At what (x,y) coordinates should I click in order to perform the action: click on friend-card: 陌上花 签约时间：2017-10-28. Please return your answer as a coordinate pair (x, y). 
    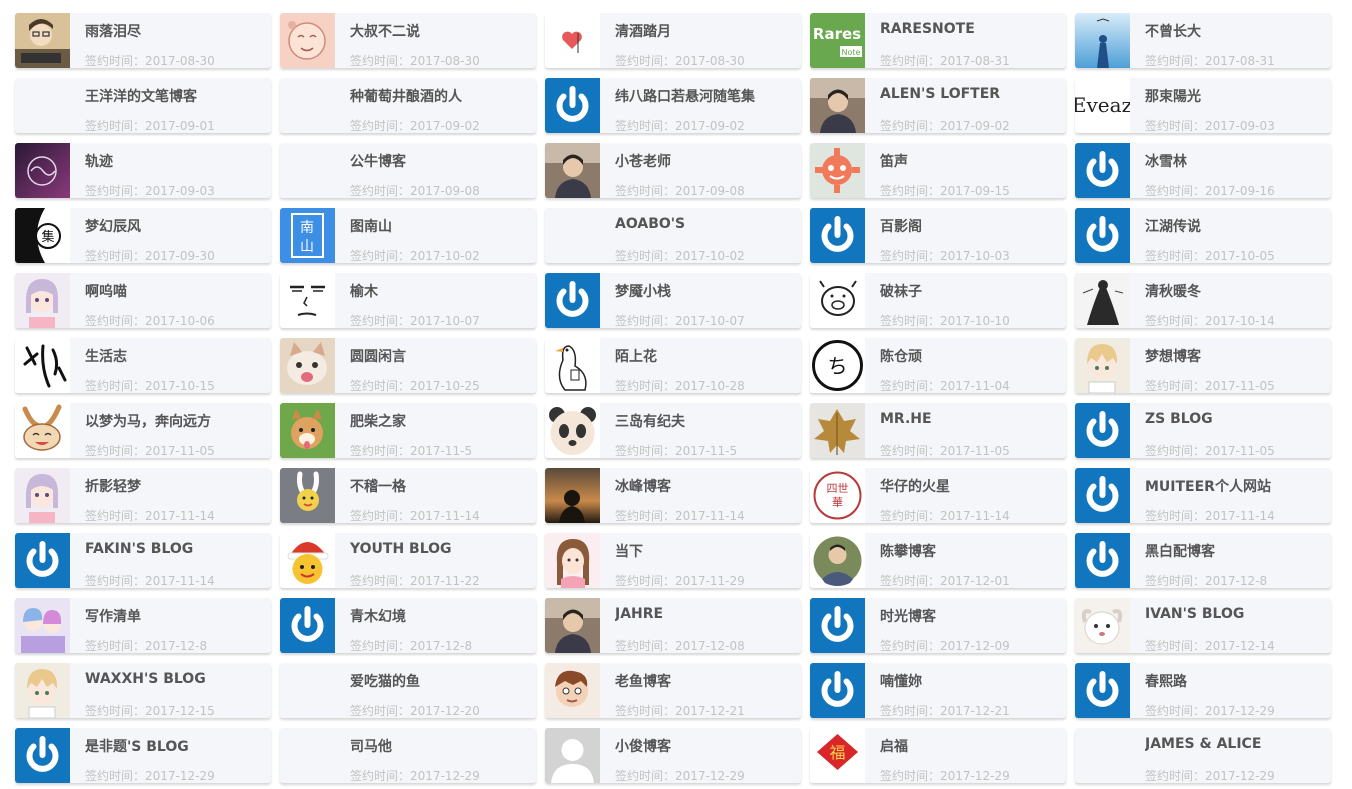
    Looking at the image, I should click on (673, 365).